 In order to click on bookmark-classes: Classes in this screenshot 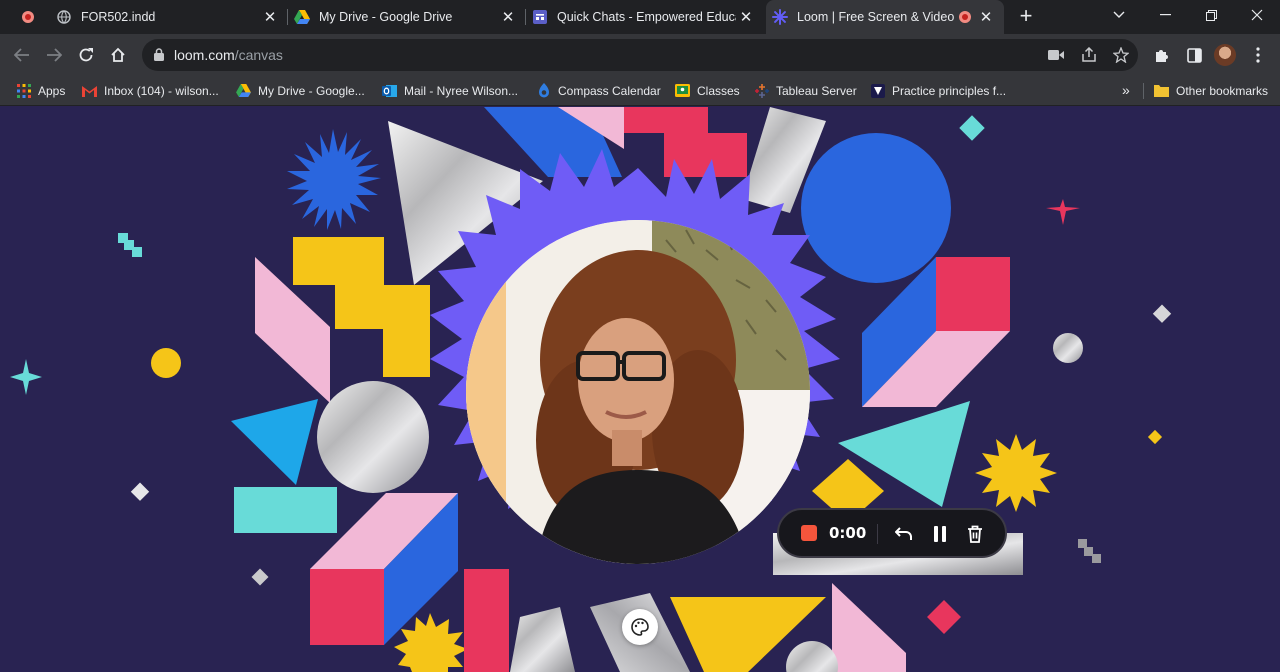, I will do `click(707, 90)`.